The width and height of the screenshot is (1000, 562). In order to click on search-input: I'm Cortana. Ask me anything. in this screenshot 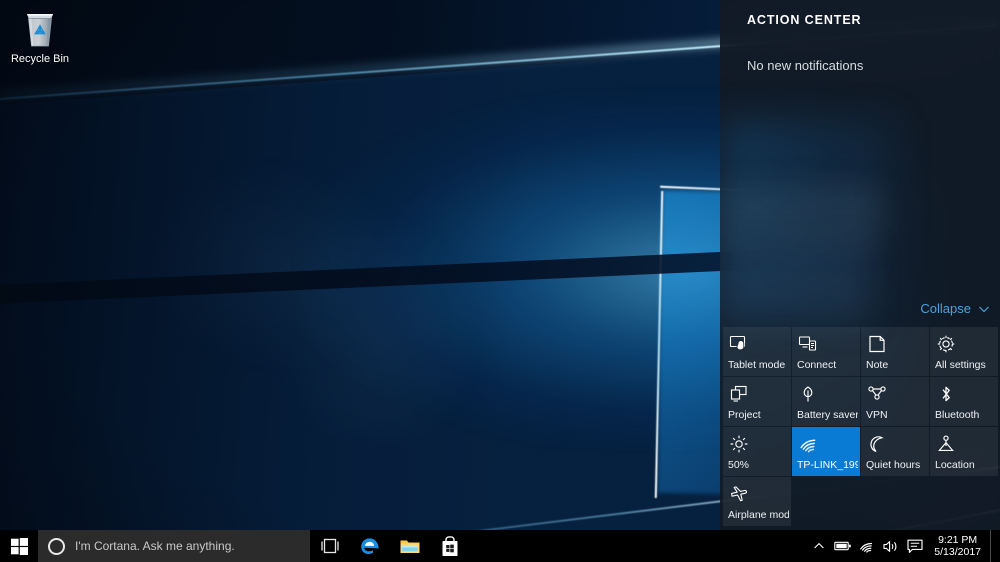, I will do `click(174, 546)`.